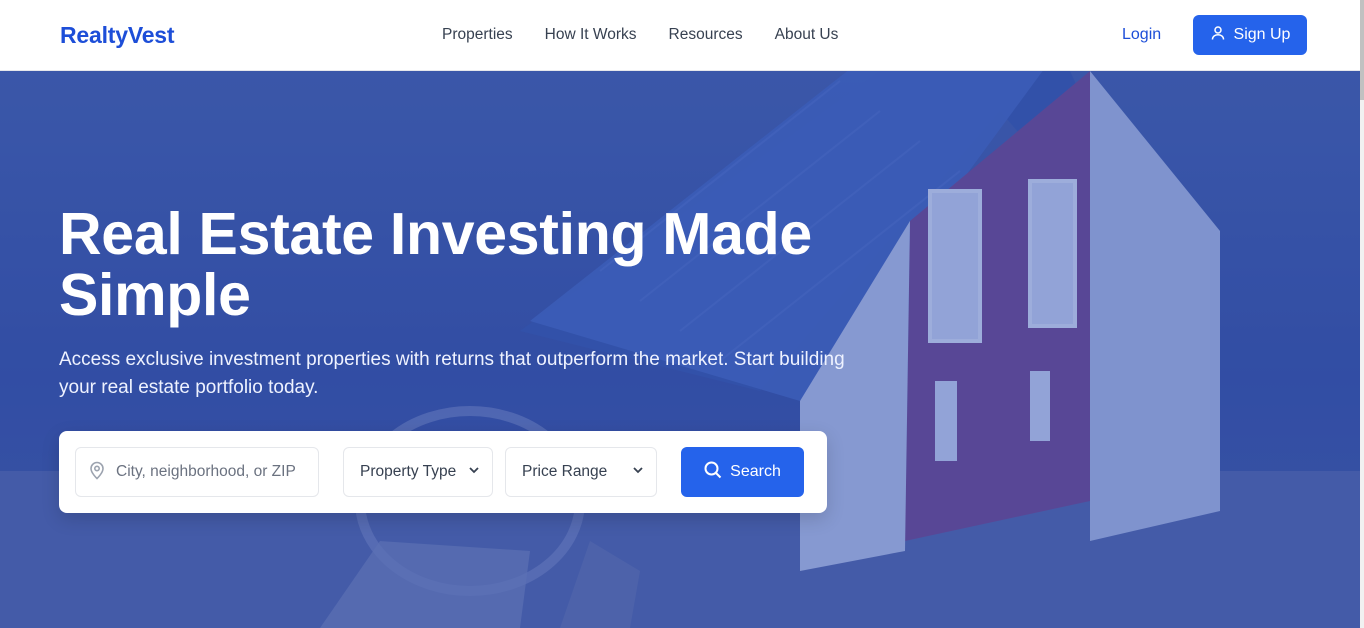  I want to click on location-search-input, so click(216, 472).